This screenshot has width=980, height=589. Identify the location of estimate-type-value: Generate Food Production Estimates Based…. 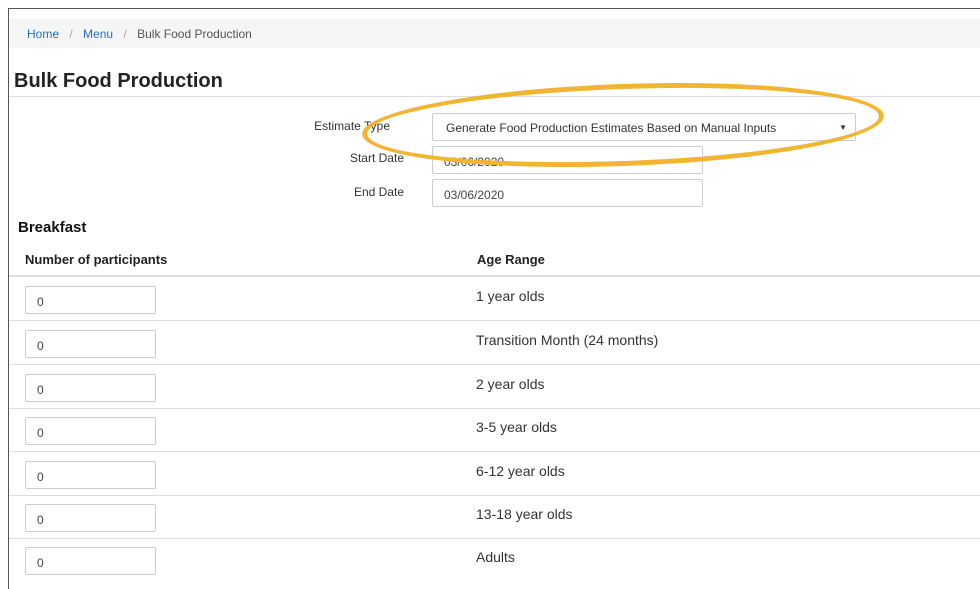
(611, 128).